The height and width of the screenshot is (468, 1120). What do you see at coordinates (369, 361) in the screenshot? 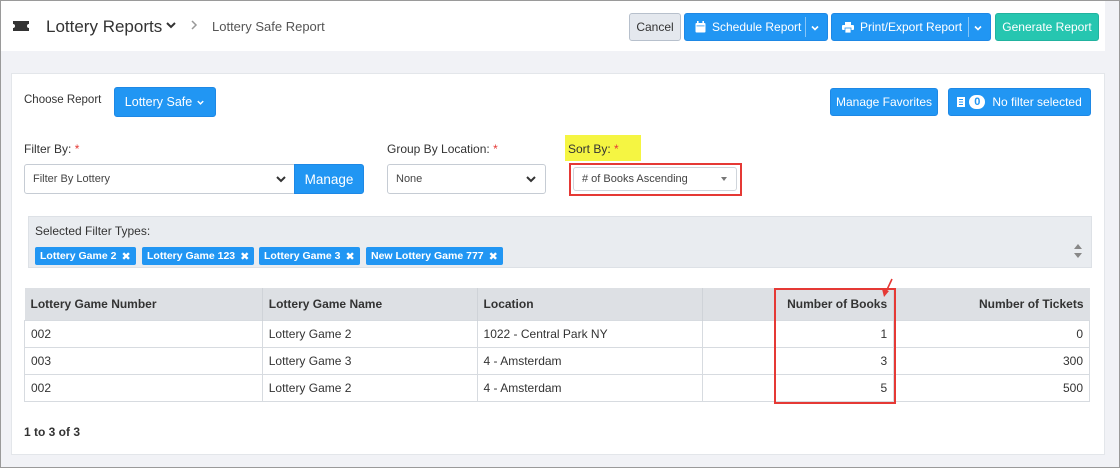
I see `table-cell: Lottery Game 3` at bounding box center [369, 361].